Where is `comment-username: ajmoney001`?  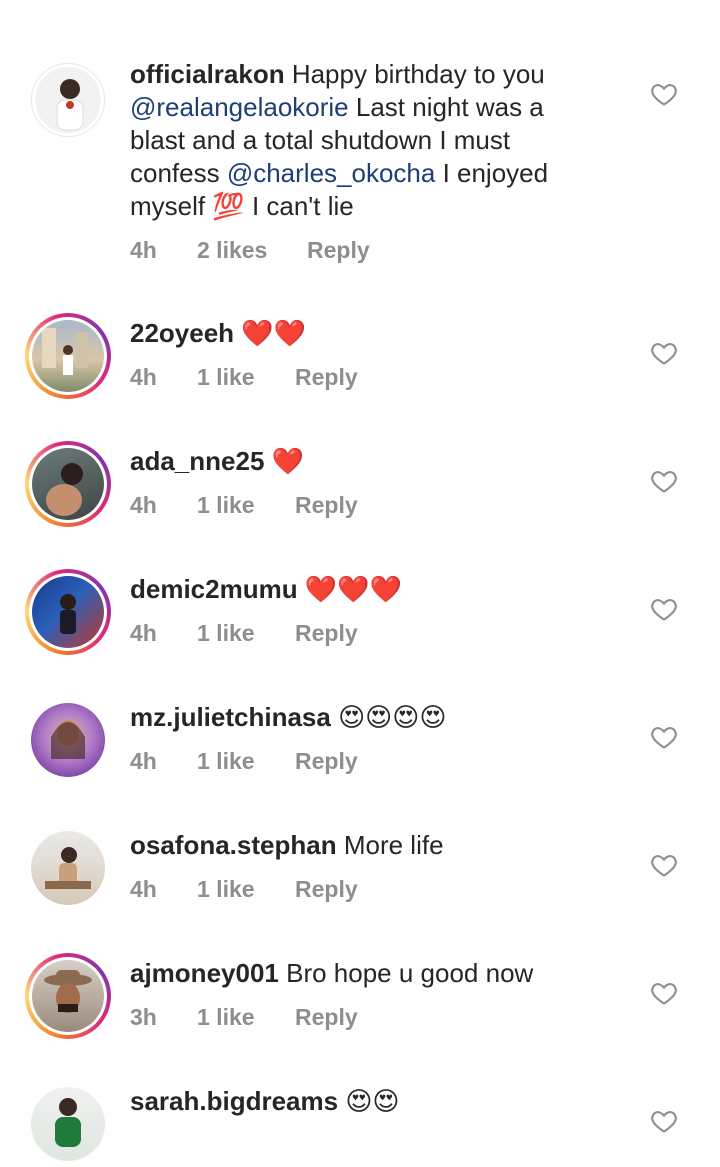
comment-username: ajmoney001 is located at coordinates (204, 973).